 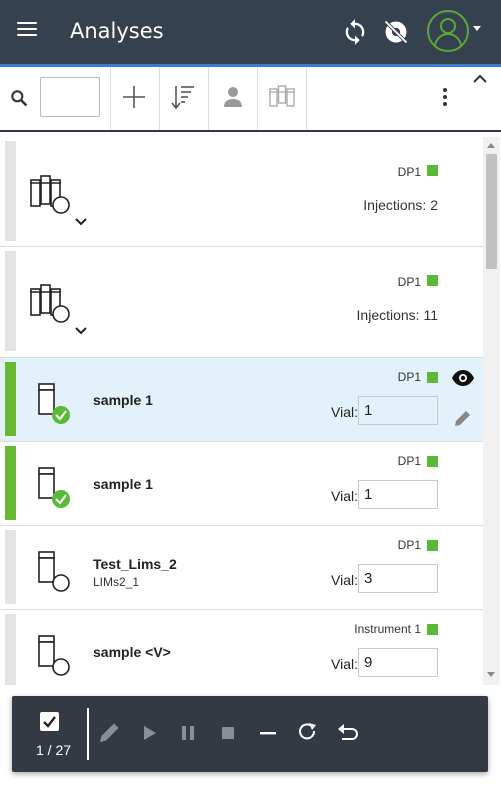 What do you see at coordinates (233, 97) in the screenshot?
I see `person-icon` at bounding box center [233, 97].